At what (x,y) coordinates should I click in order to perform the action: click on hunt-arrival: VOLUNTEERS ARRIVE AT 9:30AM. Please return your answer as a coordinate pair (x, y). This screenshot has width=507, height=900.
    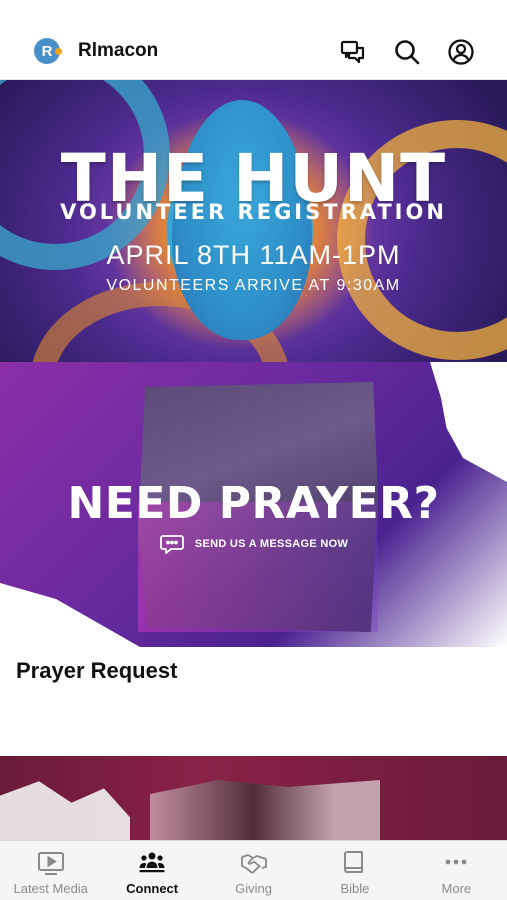
    Looking at the image, I should click on (253, 285).